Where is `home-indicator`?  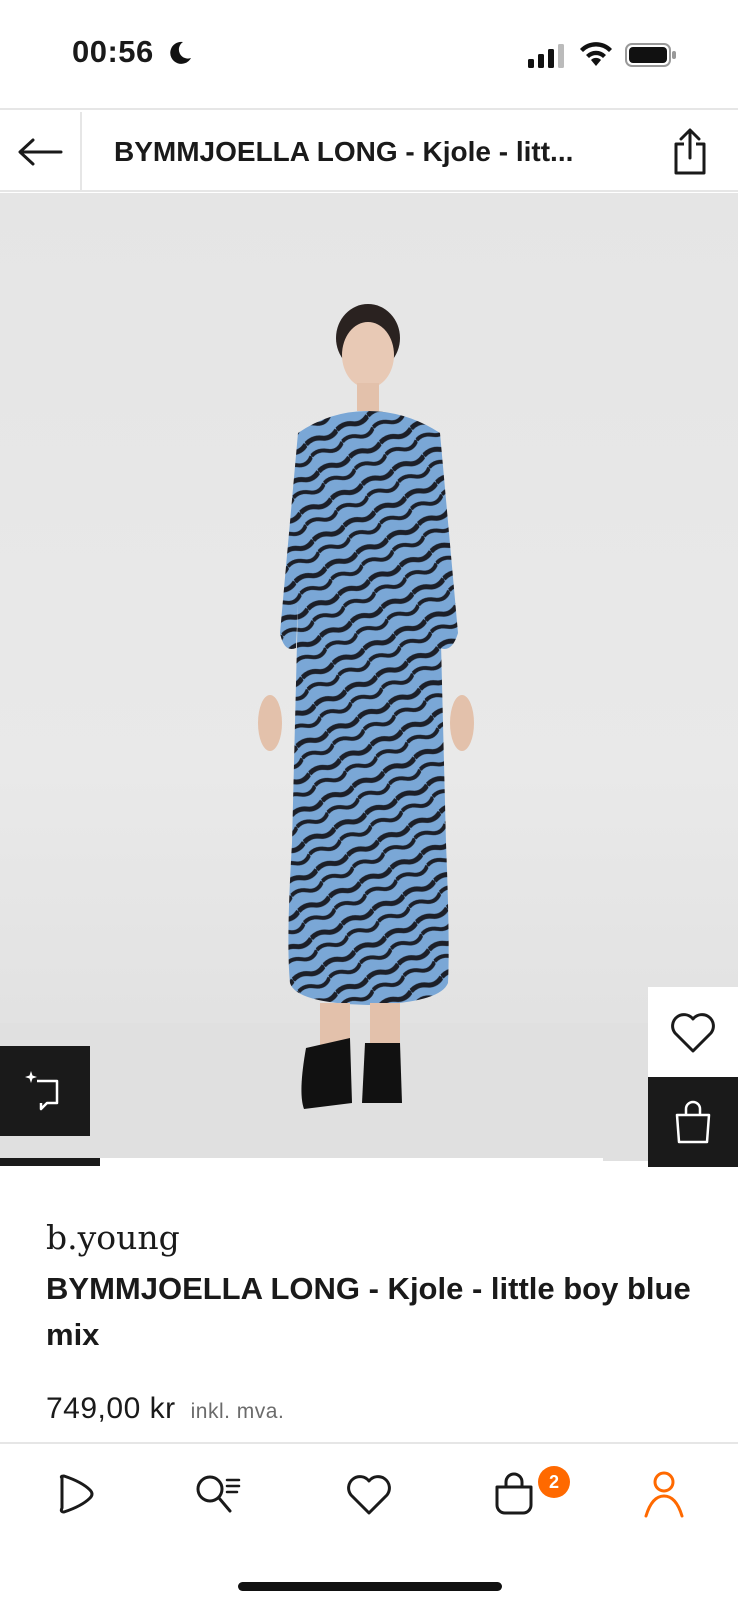
home-indicator is located at coordinates (370, 1586).